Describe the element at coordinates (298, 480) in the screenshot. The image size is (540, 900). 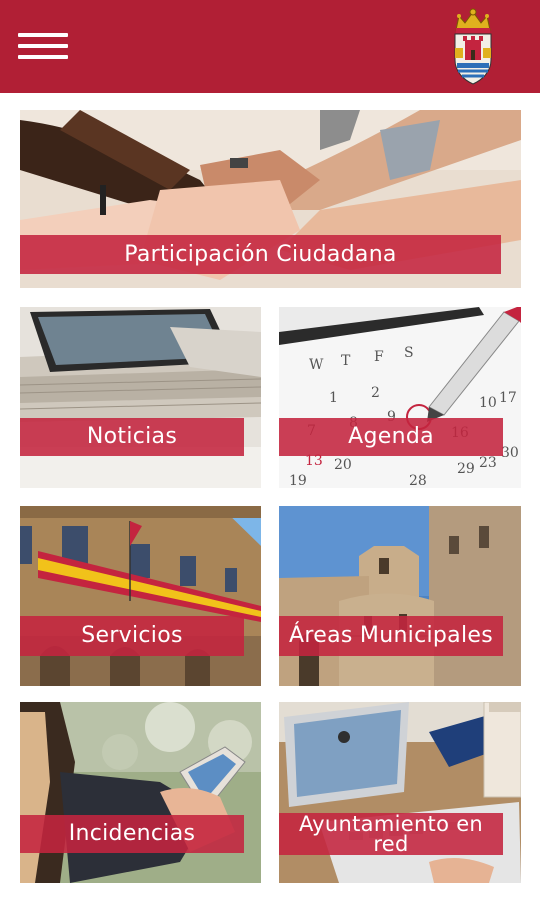
I see `svg-text: 19` at that location.